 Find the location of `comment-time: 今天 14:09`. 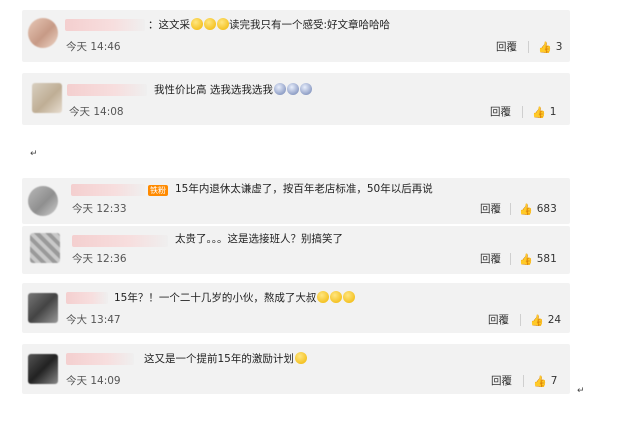

comment-time: 今天 14:09 is located at coordinates (93, 381).